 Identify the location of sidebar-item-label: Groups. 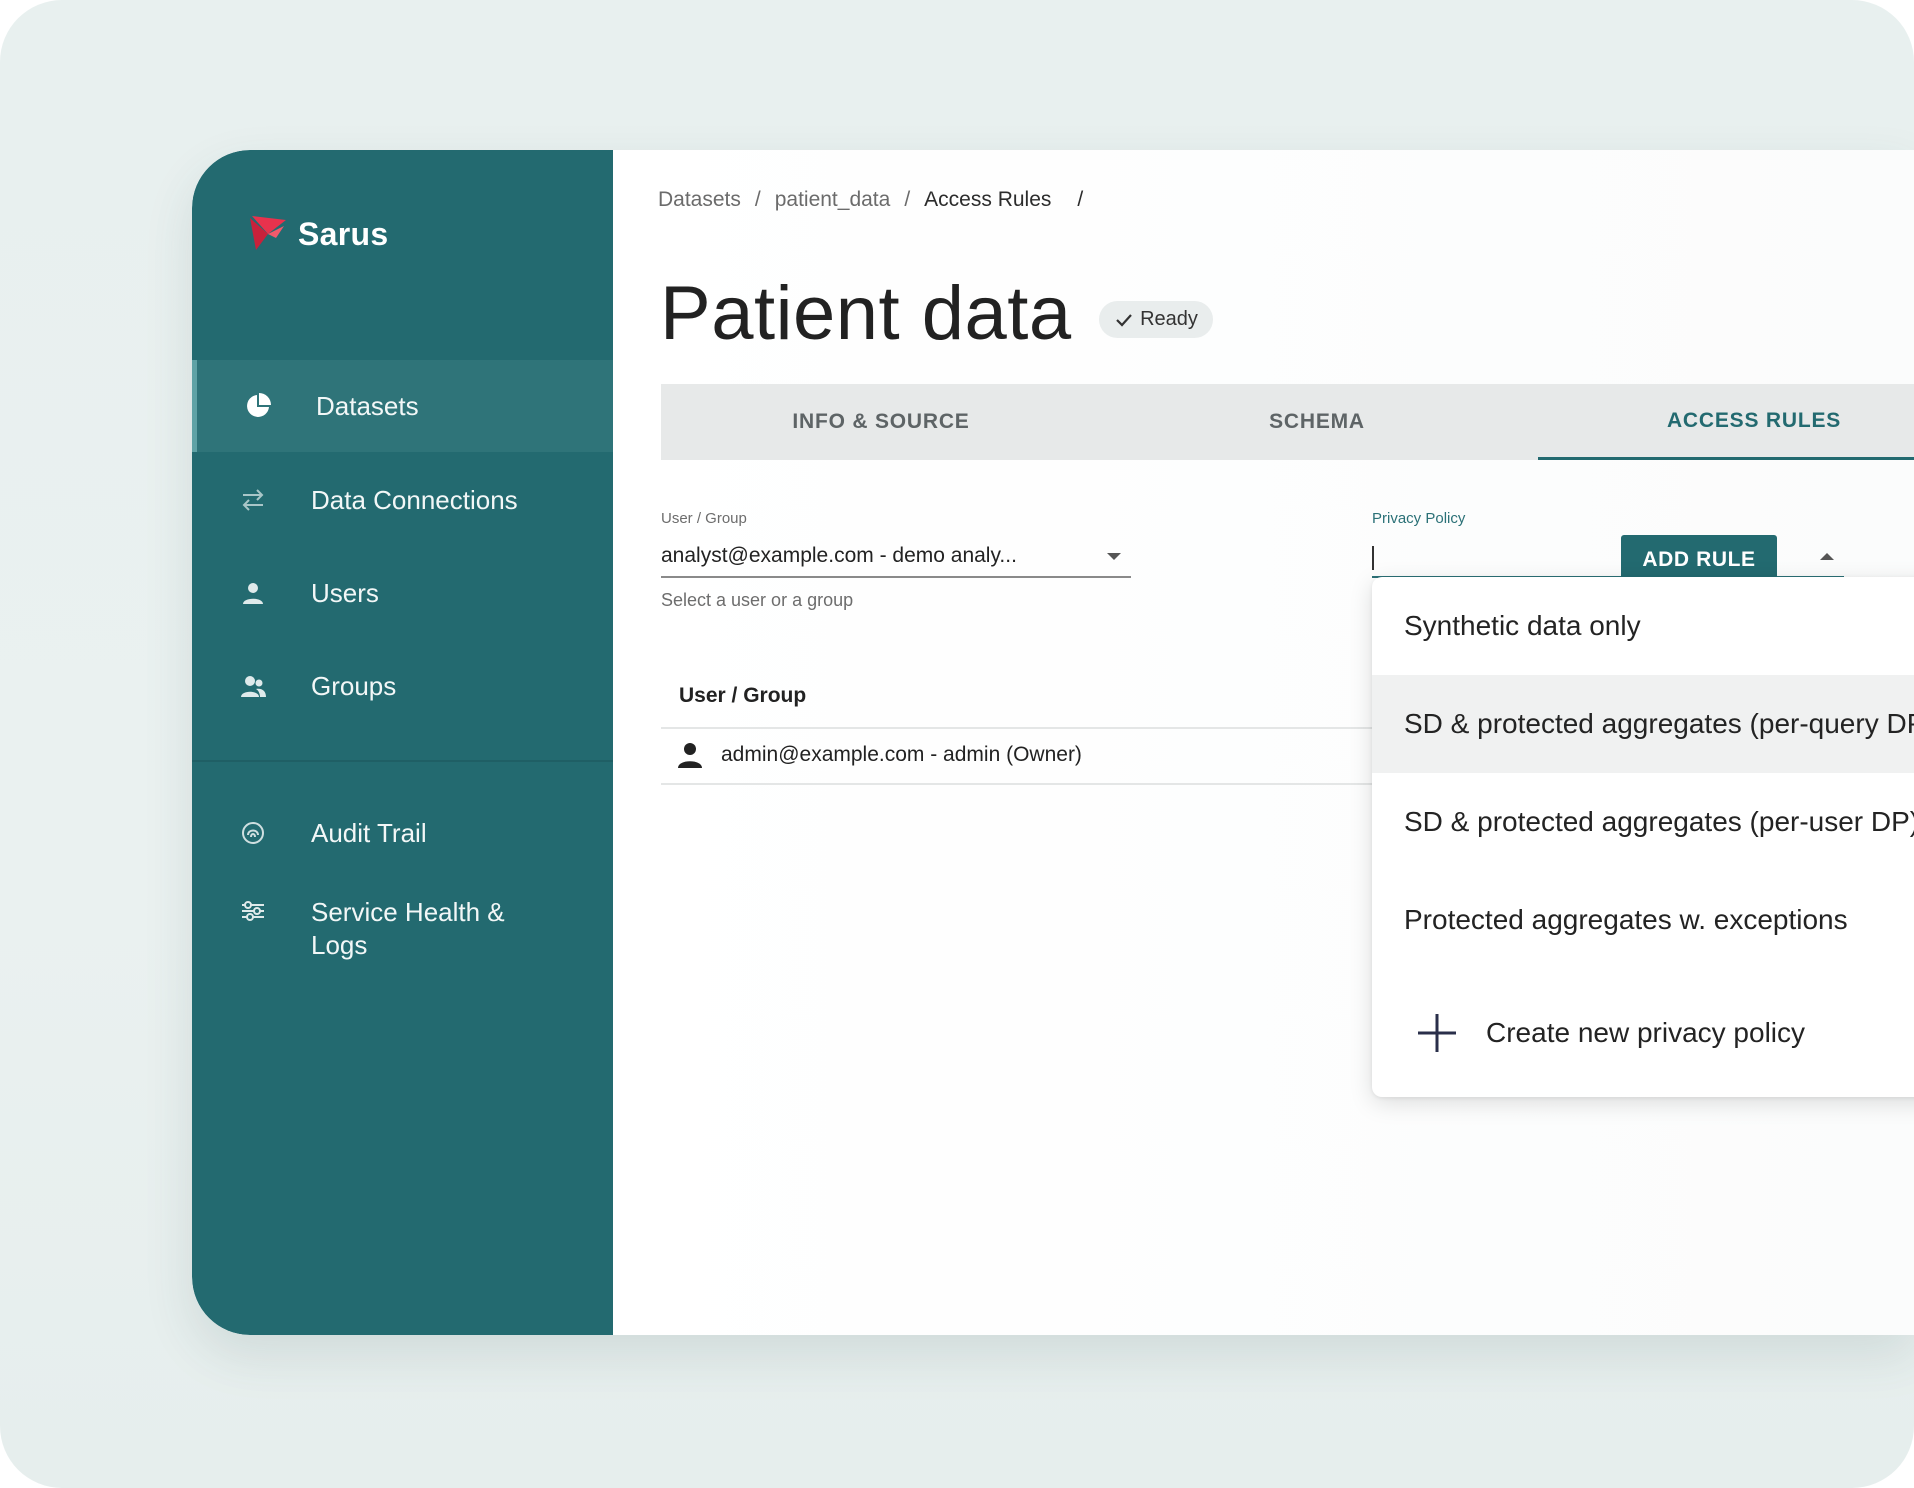
(354, 685).